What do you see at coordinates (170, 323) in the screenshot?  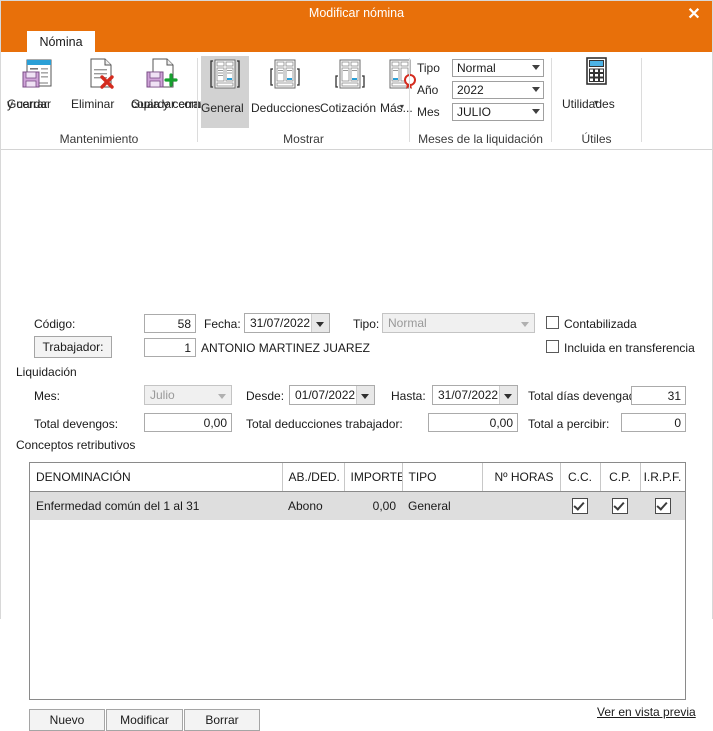 I see `codigo-input: 58` at bounding box center [170, 323].